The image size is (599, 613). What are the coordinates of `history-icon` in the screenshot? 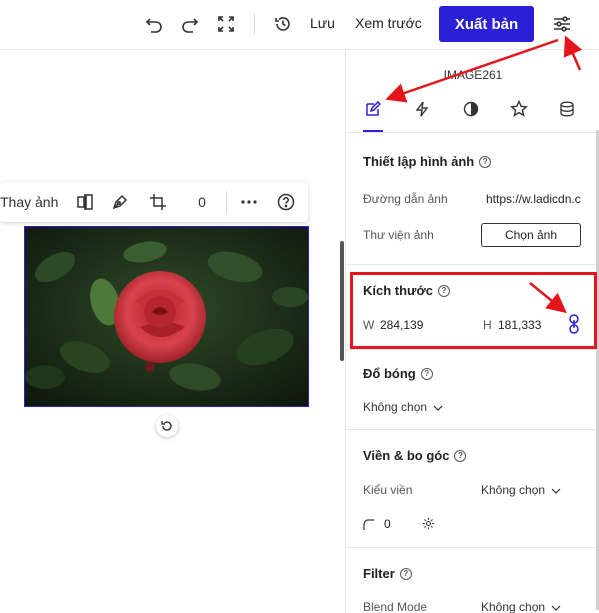 It's located at (283, 24).